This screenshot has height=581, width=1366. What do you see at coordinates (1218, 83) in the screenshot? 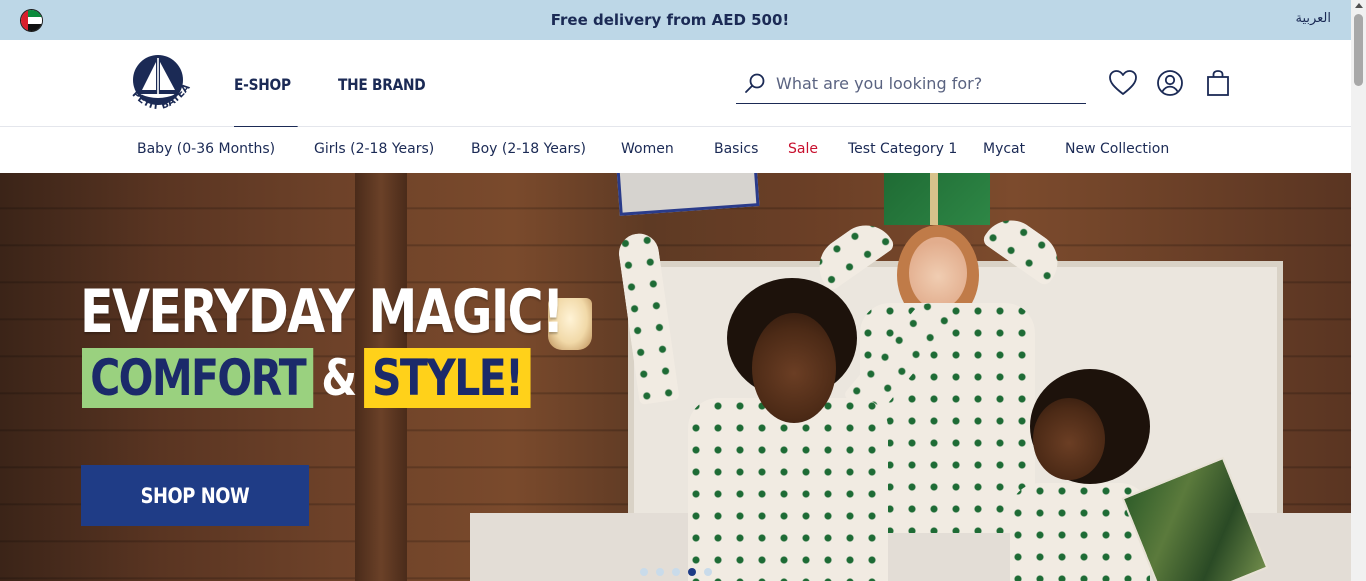
I see `shopping-bag-icon` at bounding box center [1218, 83].